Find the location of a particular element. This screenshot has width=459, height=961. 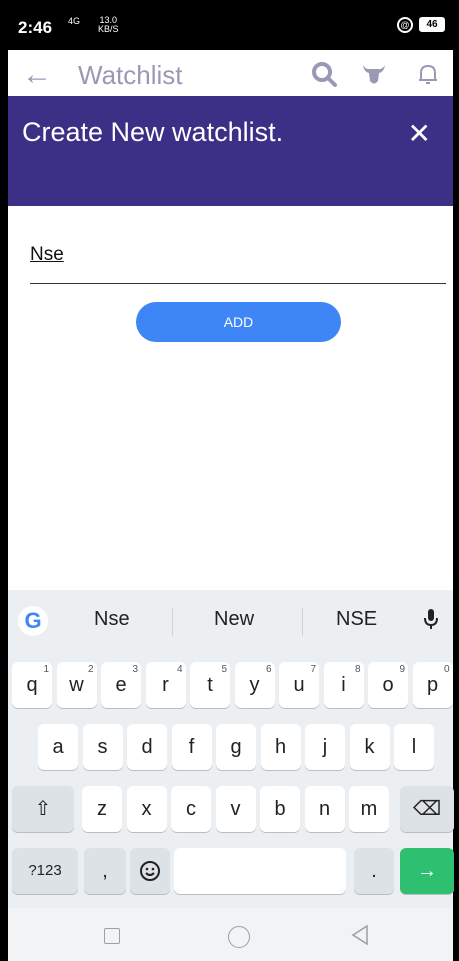

key-number-hint: 4 is located at coordinates (179, 669).